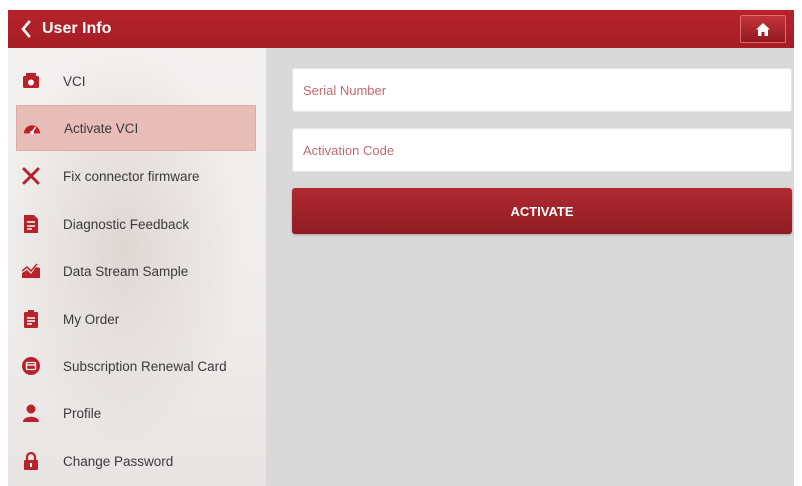  I want to click on dashboard-gauge-icon, so click(32, 128).